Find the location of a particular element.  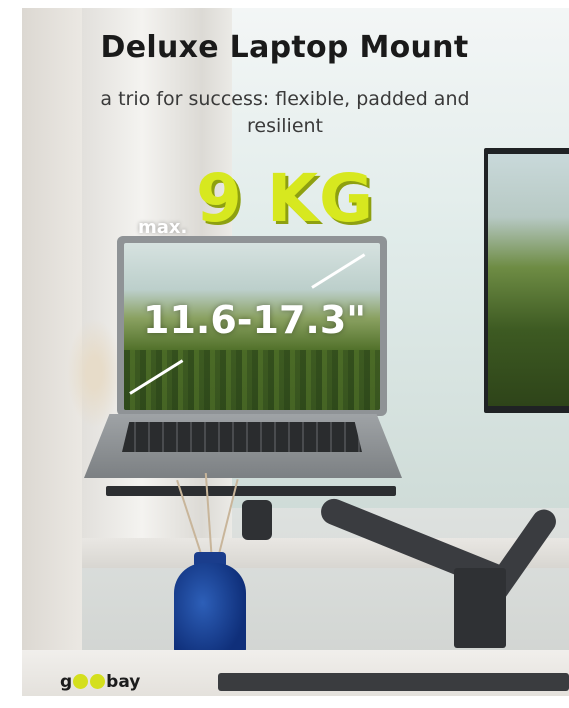

blue-vase is located at coordinates (210, 613).